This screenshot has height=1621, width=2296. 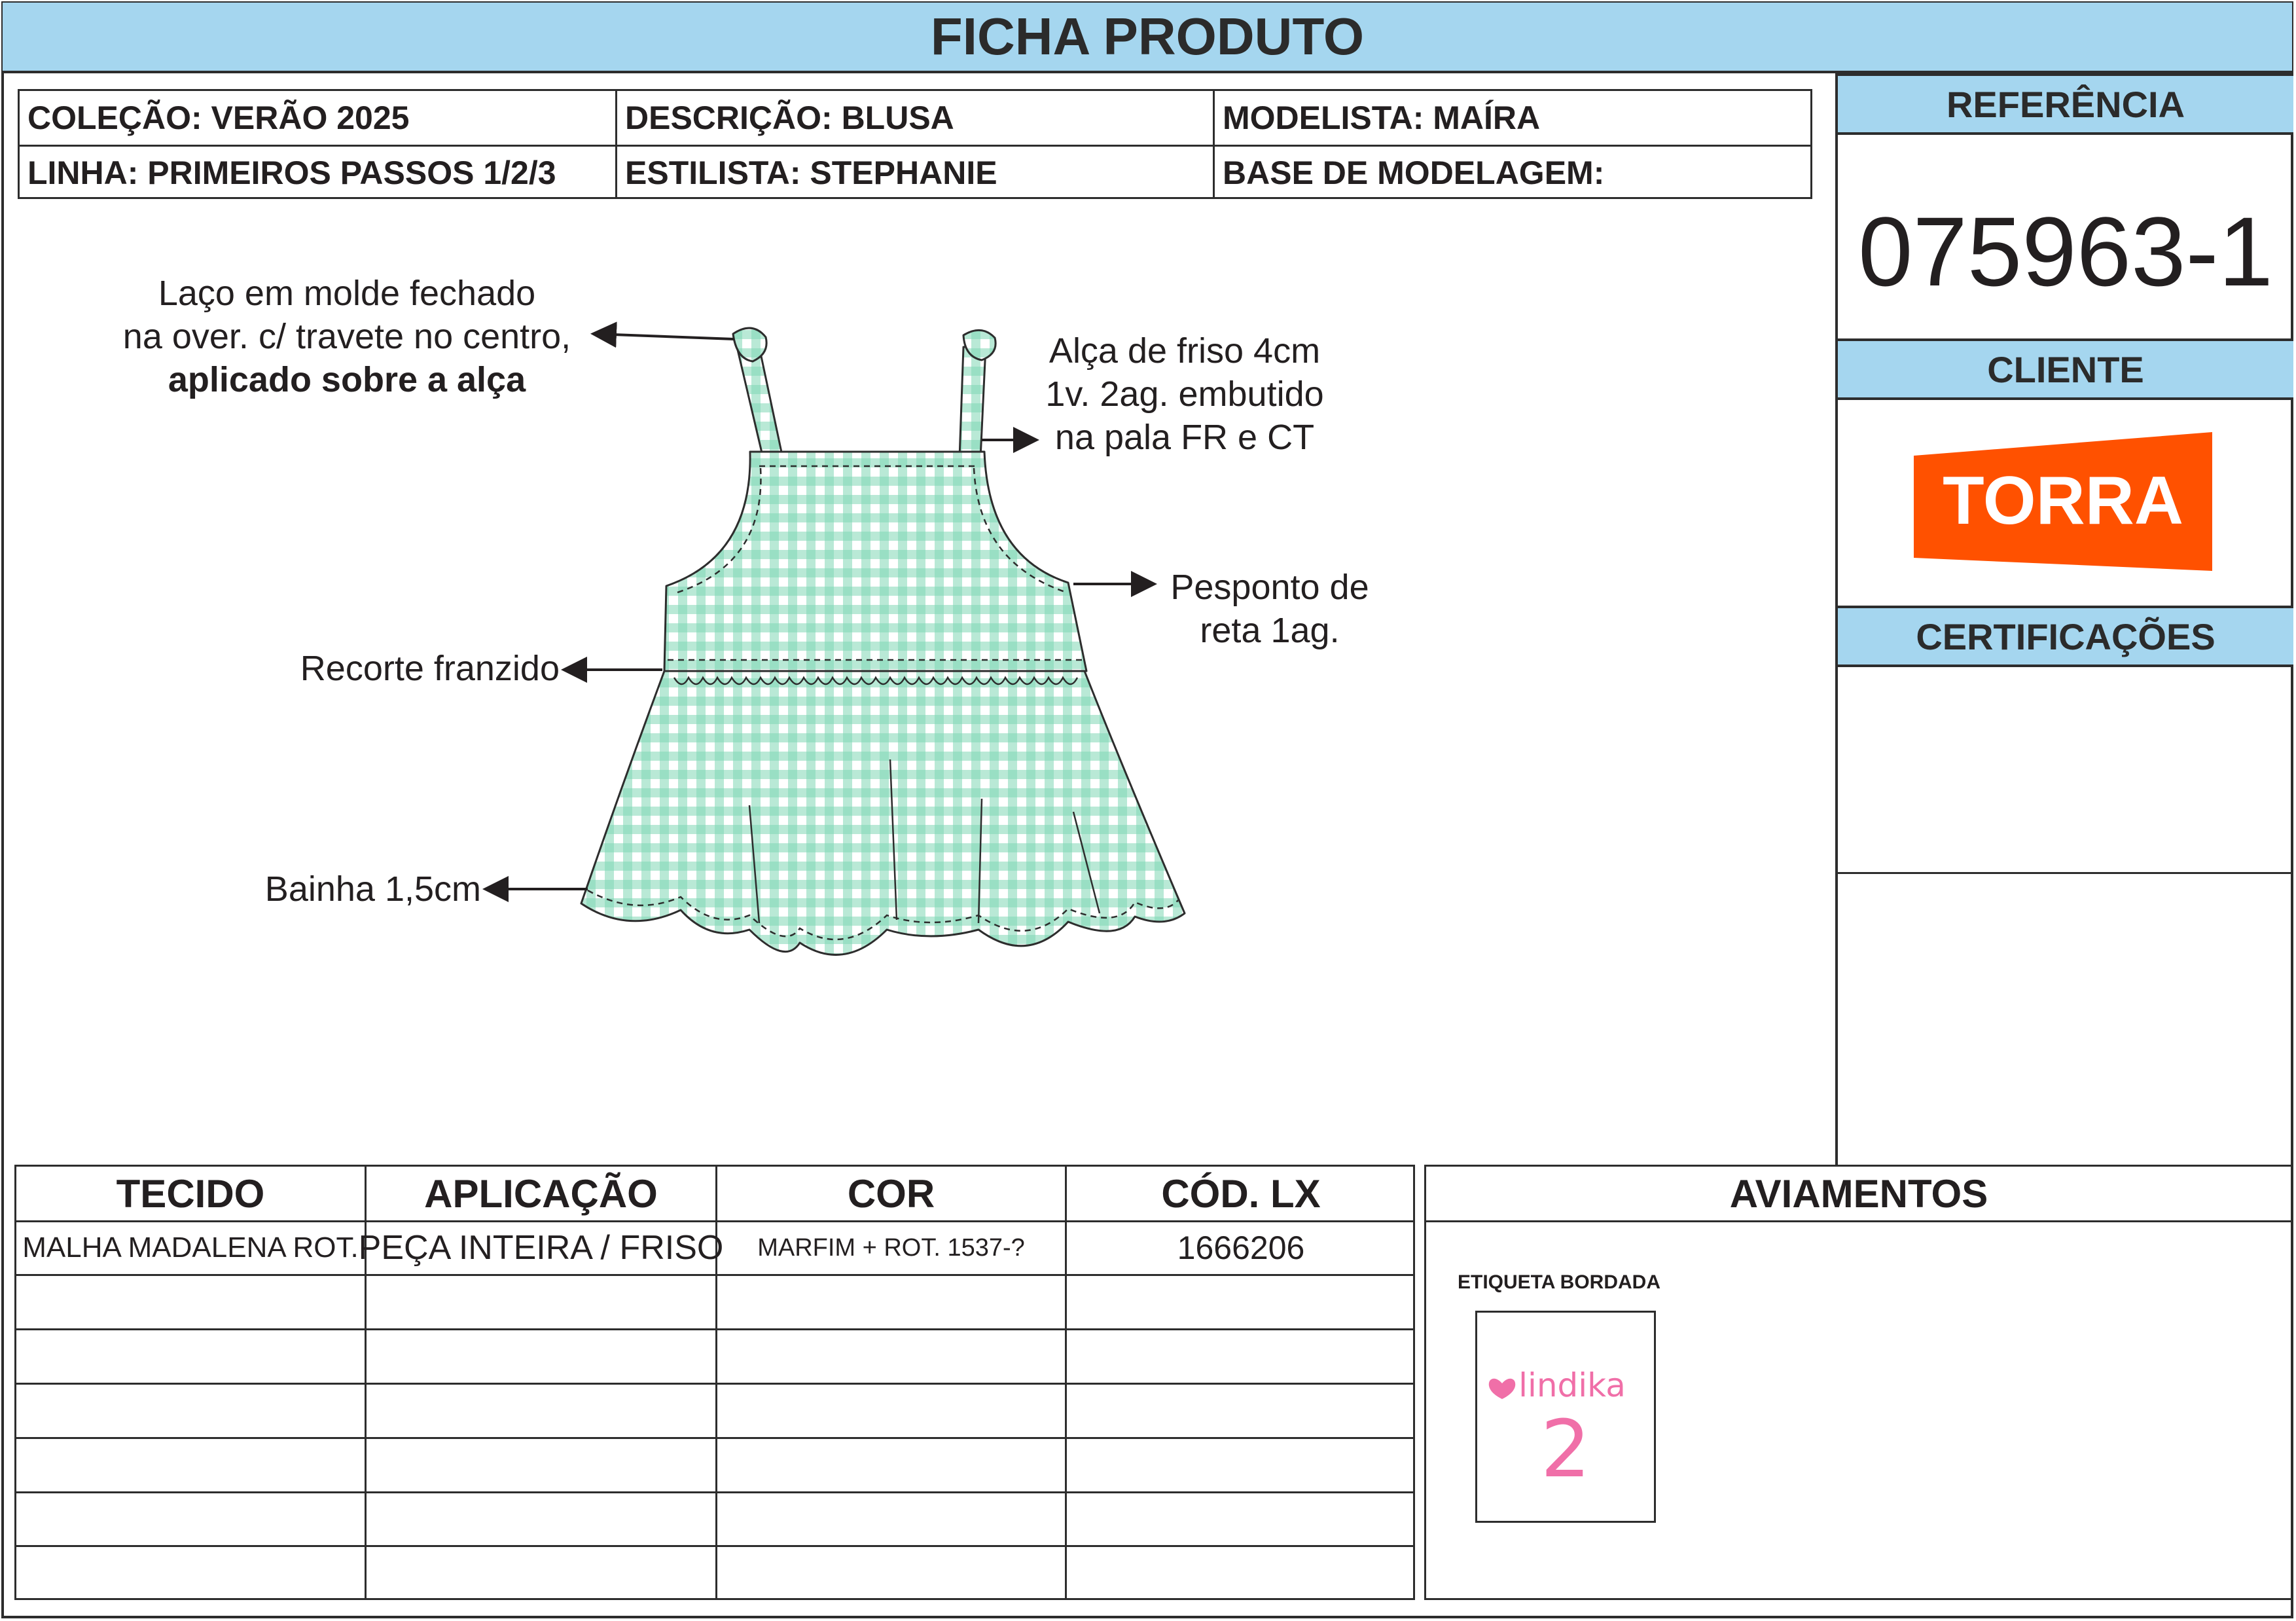 I want to click on label-brand-text: lindika, so click(x=1572, y=1385).